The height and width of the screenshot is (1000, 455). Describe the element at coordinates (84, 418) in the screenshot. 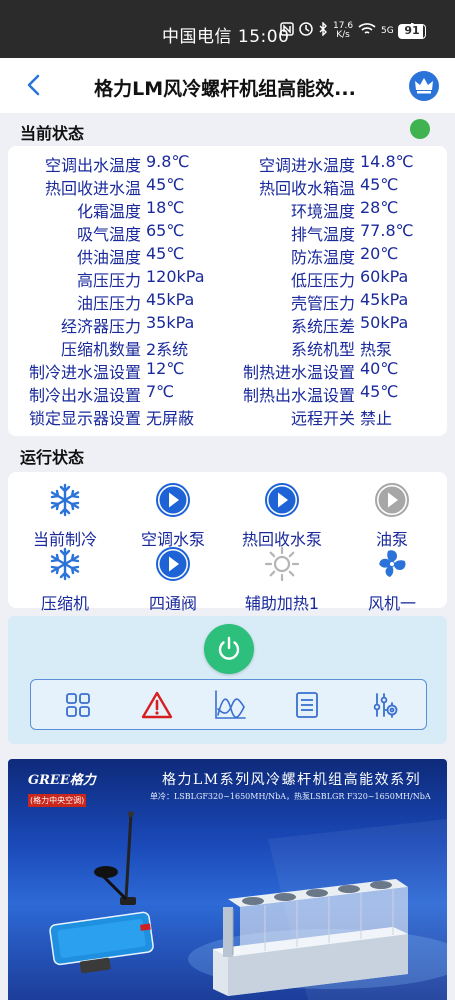

I see `status-label: 锁定显示器设置` at that location.